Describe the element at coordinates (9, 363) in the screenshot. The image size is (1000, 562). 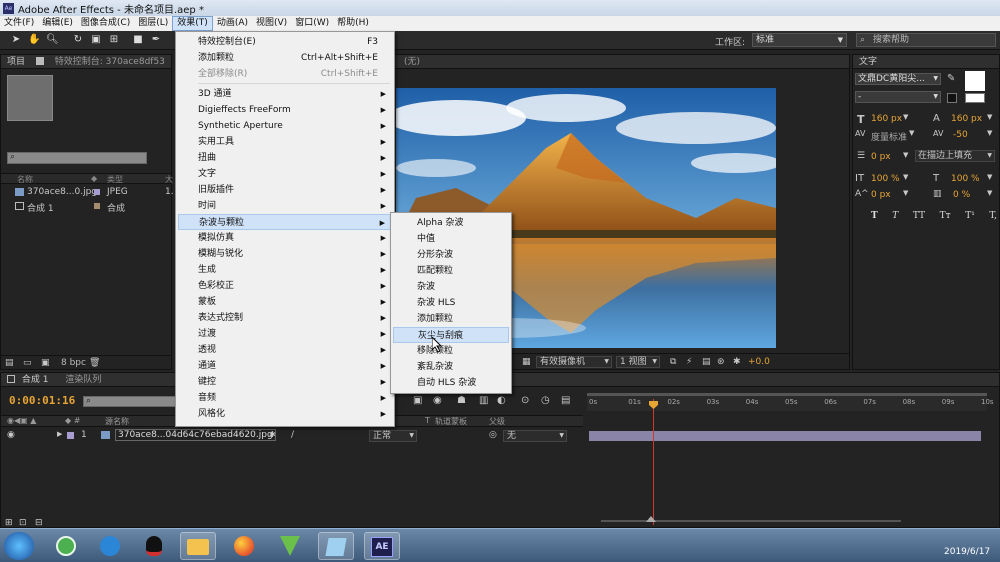
I see `interpret-footage-icon: ▤` at that location.